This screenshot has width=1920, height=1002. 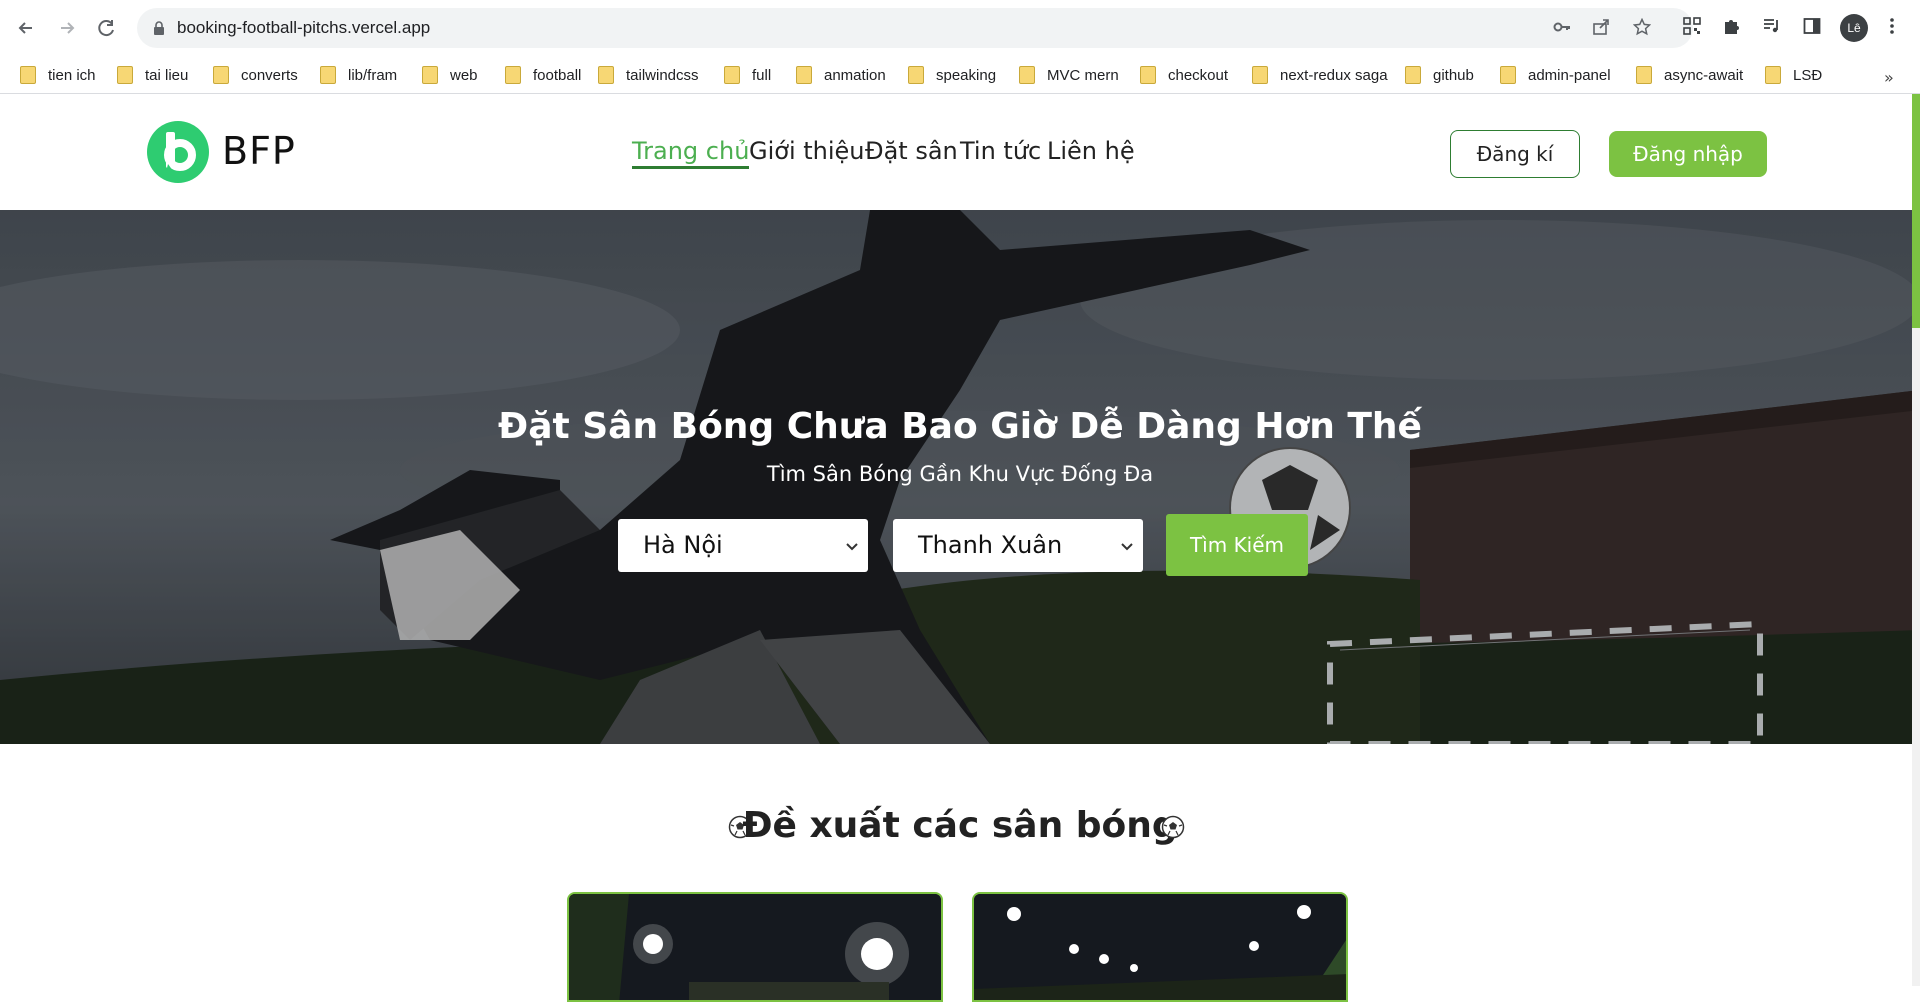 I want to click on bookmark-item: web, so click(x=450, y=75).